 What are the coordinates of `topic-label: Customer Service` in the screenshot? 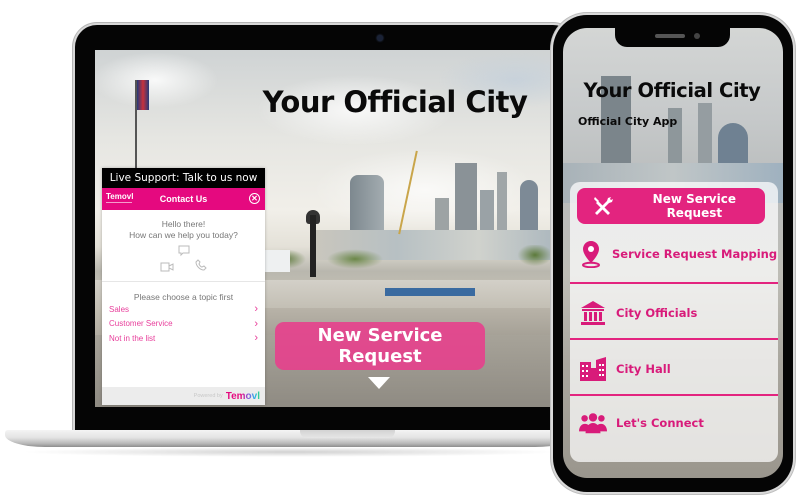 It's located at (141, 324).